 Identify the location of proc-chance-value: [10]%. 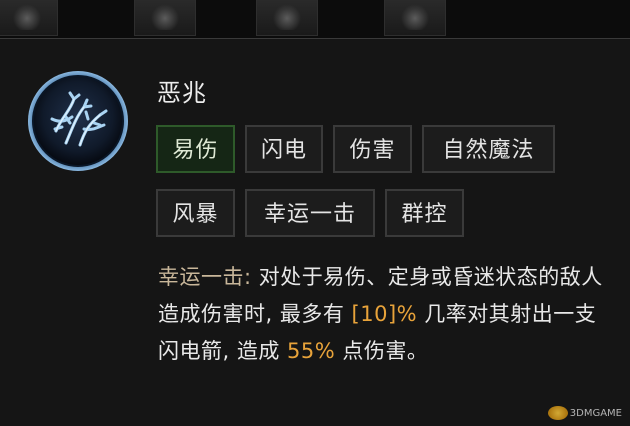
(384, 314).